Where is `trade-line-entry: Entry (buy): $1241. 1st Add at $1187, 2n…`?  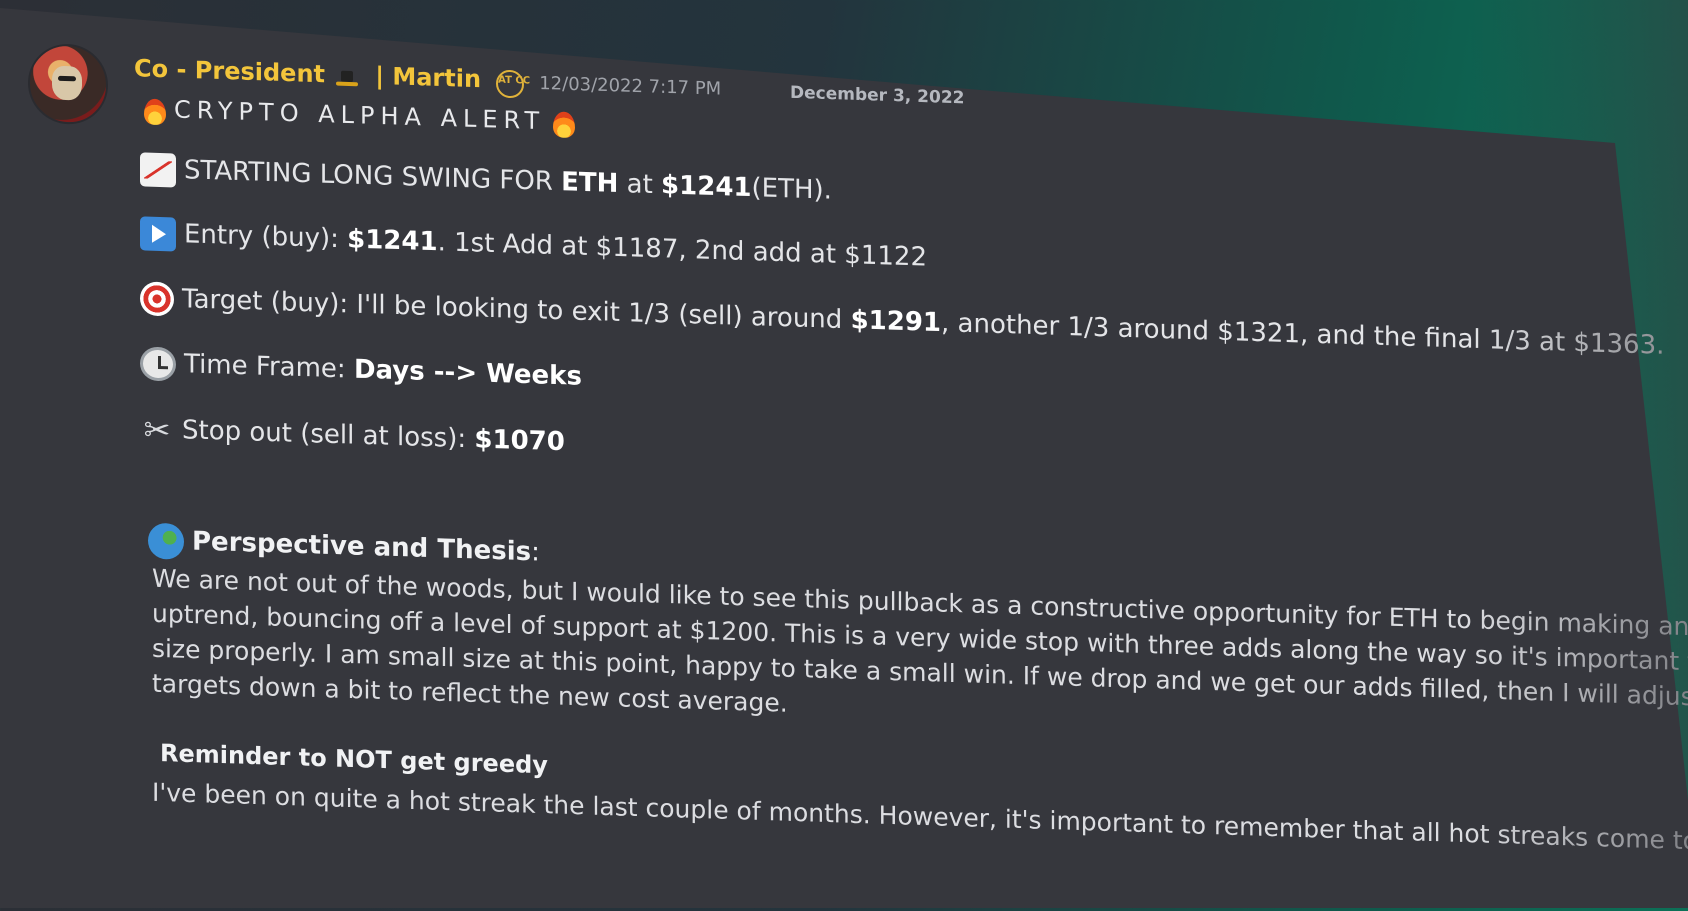 trade-line-entry: Entry (buy): $1241. 1st Add at $1187, 2n… is located at coordinates (533, 245).